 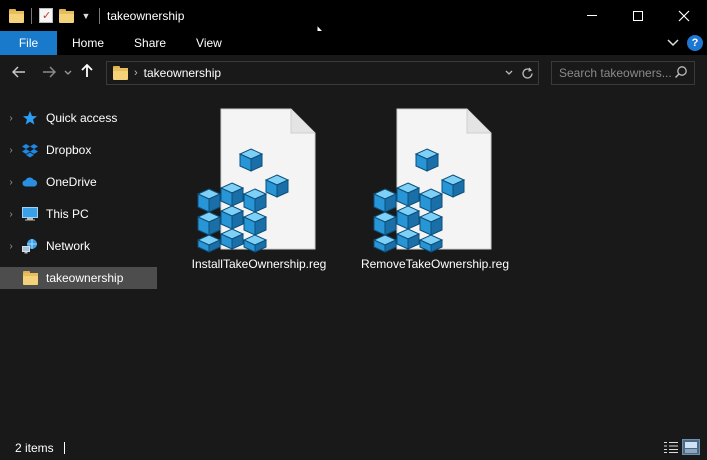 I want to click on sidebar-item-network: › Network, so click(x=78, y=246).